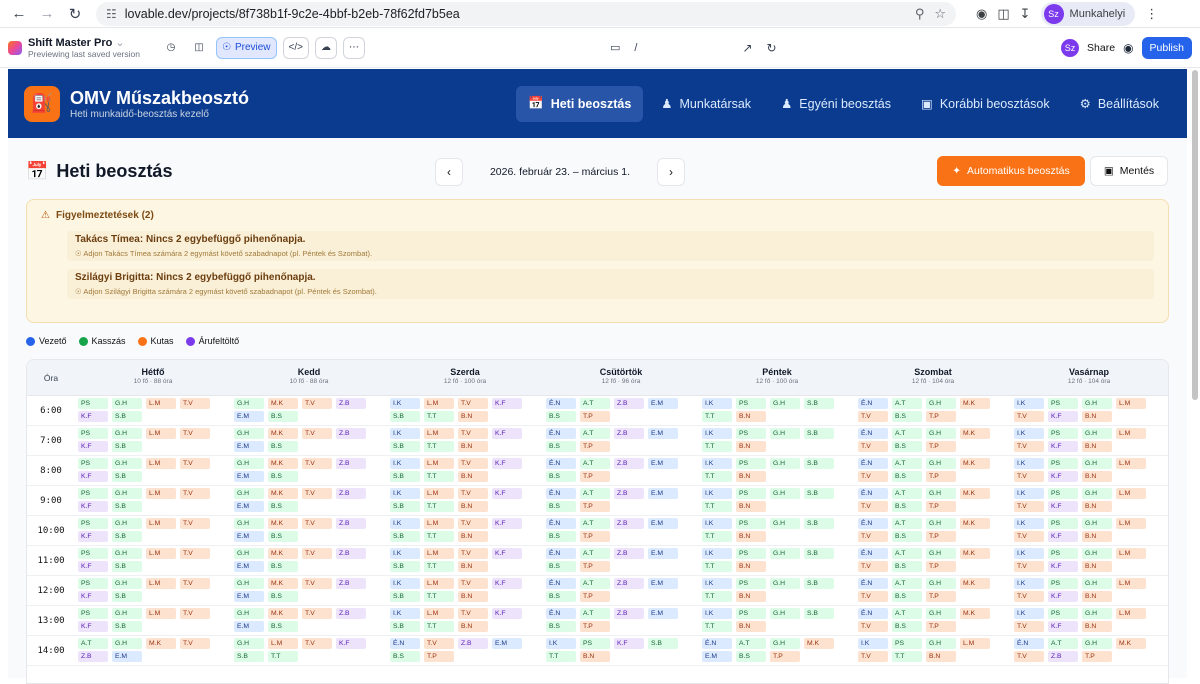 Image resolution: width=1200 pixels, height=684 pixels. What do you see at coordinates (111, 14) in the screenshot?
I see `site-info-icon: ☷` at bounding box center [111, 14].